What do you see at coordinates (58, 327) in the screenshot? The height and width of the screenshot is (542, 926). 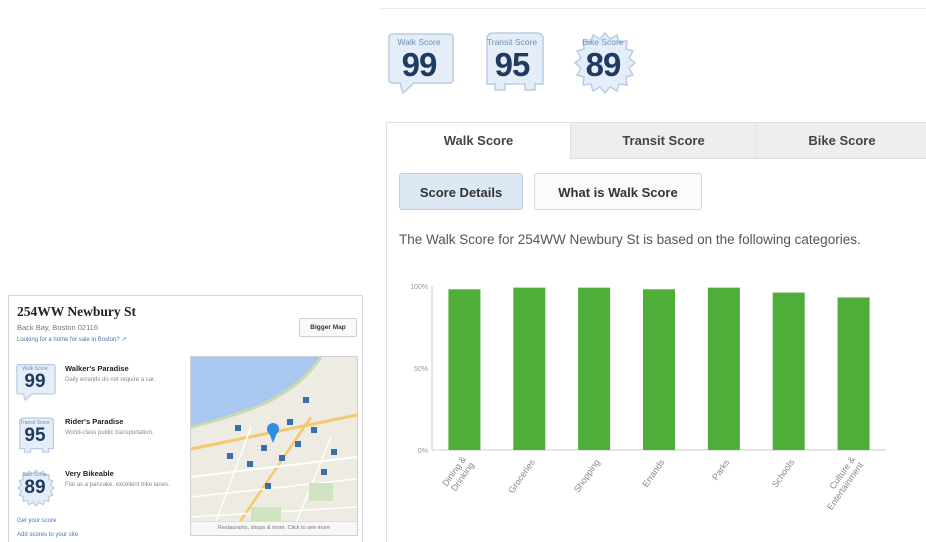 I see `widget-neighborhood: Back Bay, Boston 02116` at bounding box center [58, 327].